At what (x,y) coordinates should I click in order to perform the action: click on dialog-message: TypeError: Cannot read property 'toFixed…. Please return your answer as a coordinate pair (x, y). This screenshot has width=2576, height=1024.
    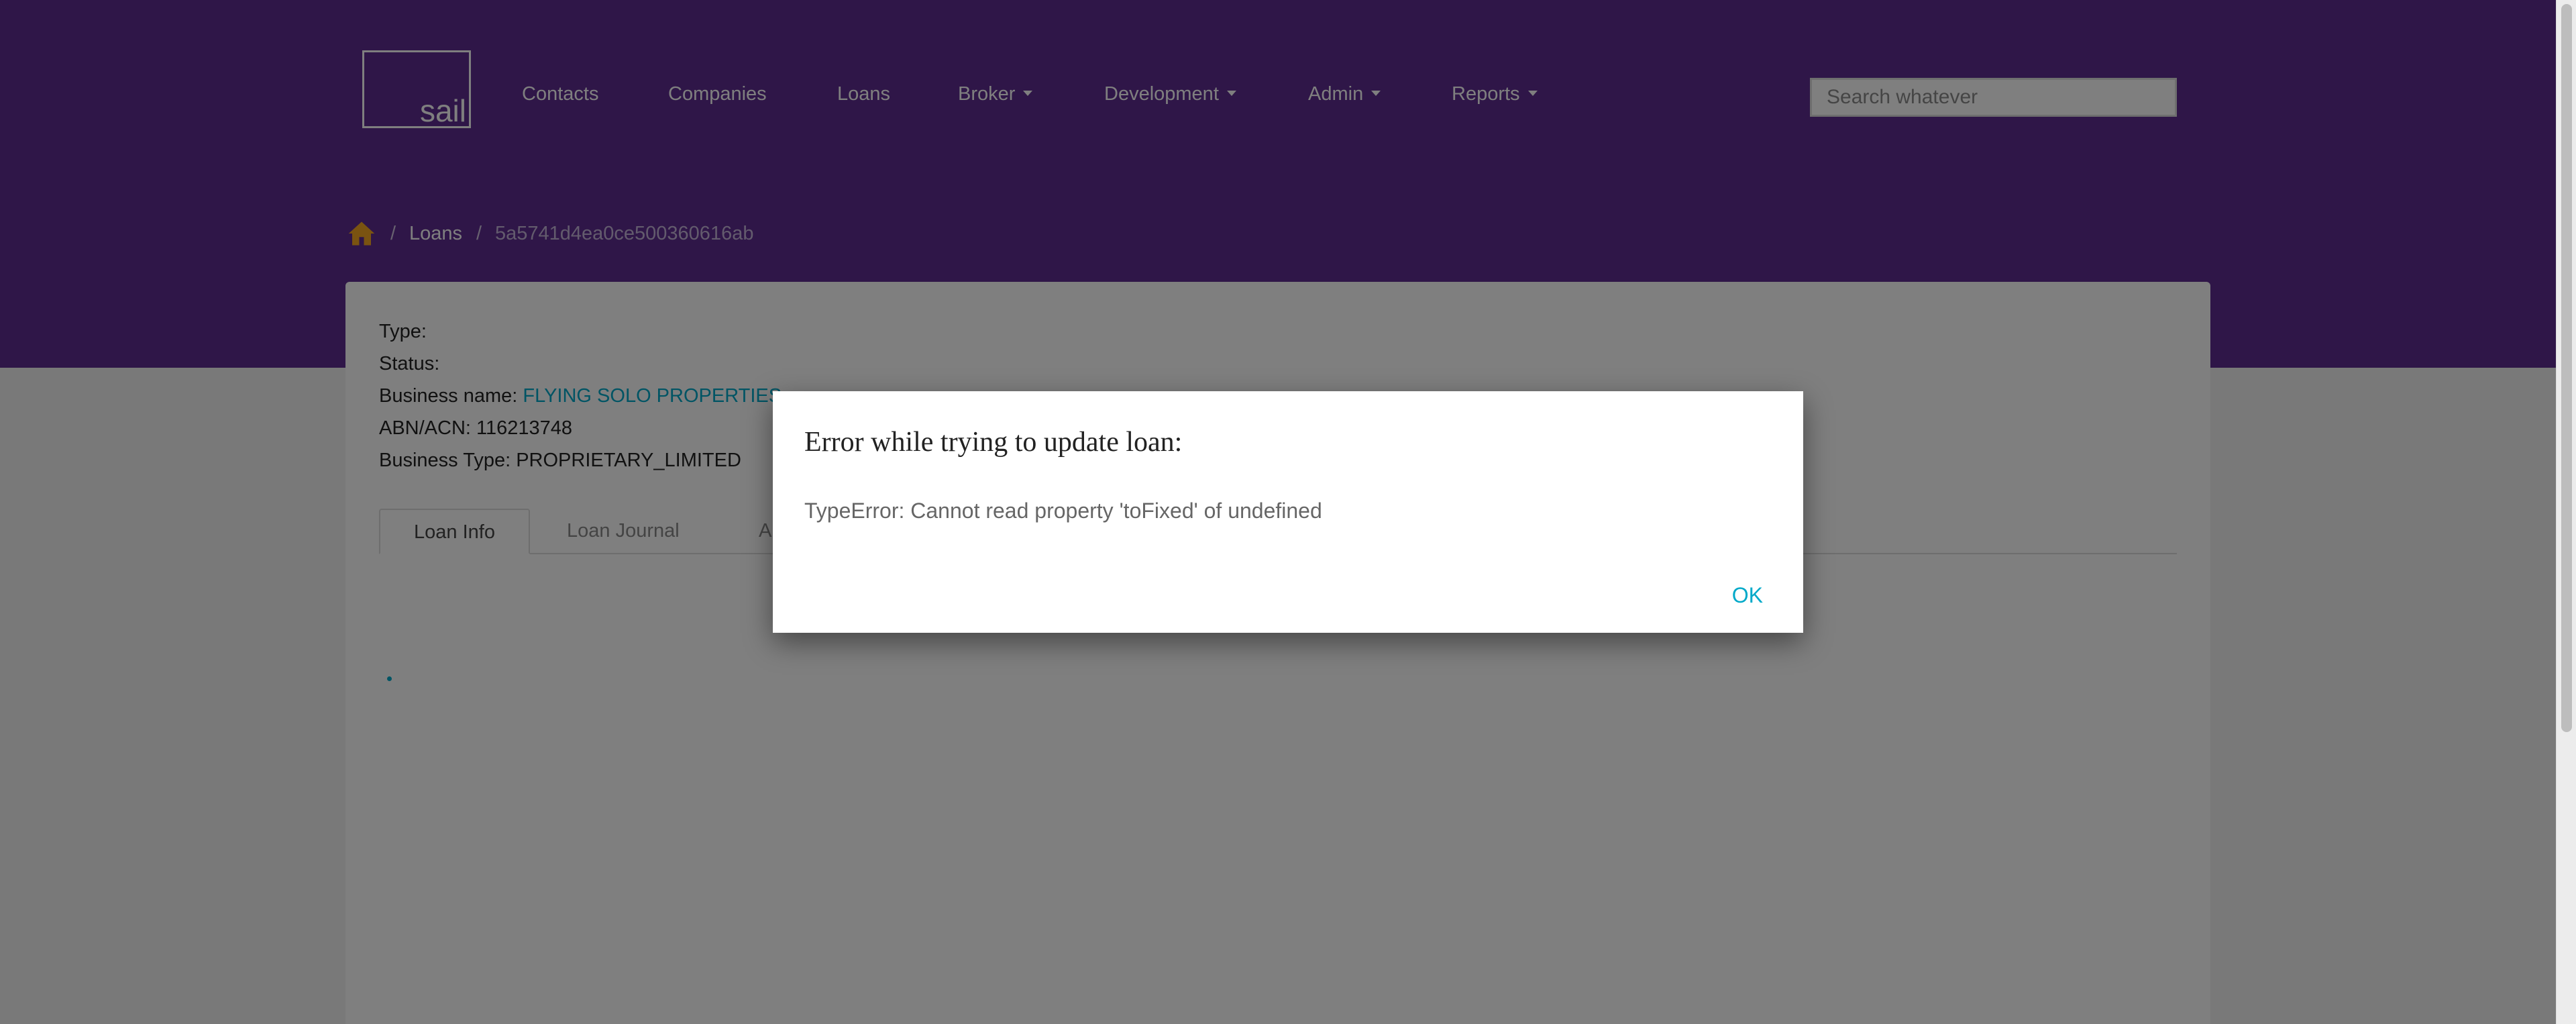
    Looking at the image, I should click on (1063, 511).